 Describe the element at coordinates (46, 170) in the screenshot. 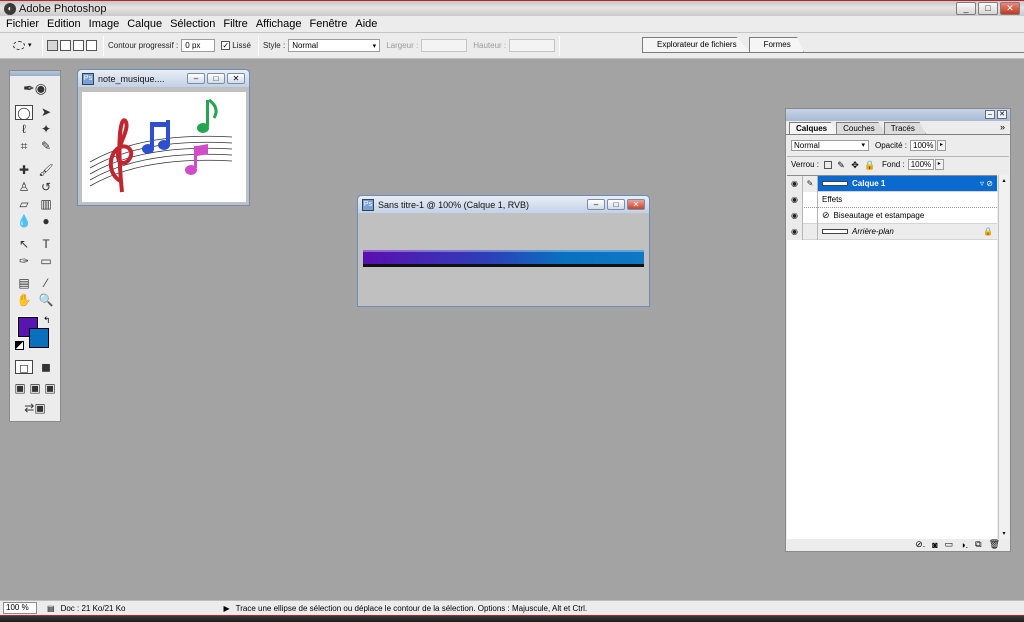

I see `brush-tool-icon: 🖌` at that location.